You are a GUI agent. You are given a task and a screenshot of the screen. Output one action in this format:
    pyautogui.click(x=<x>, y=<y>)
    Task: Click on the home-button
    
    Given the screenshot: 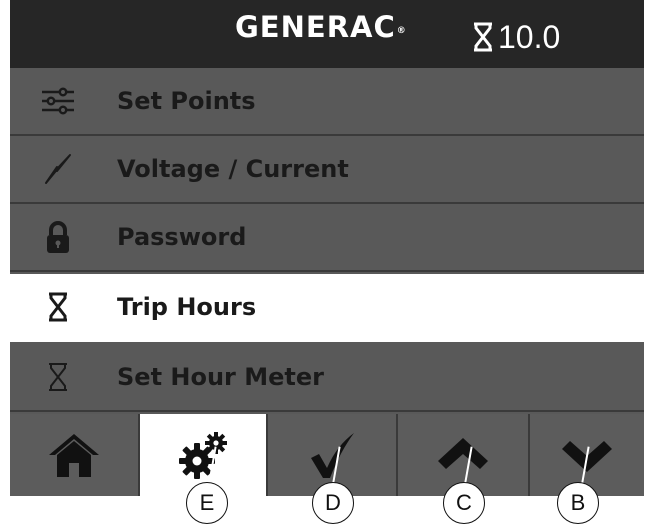 What is the action you would take?
    pyautogui.click(x=75, y=455)
    